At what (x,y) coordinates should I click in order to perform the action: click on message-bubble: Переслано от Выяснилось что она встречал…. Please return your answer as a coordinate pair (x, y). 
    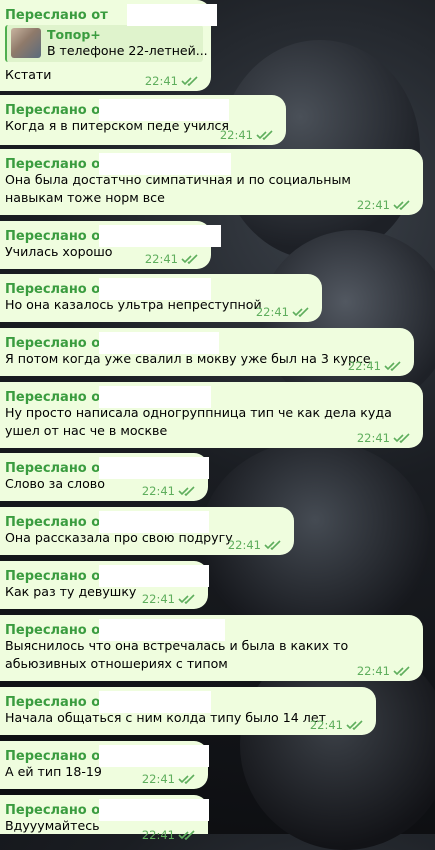
    Looking at the image, I should click on (211, 648).